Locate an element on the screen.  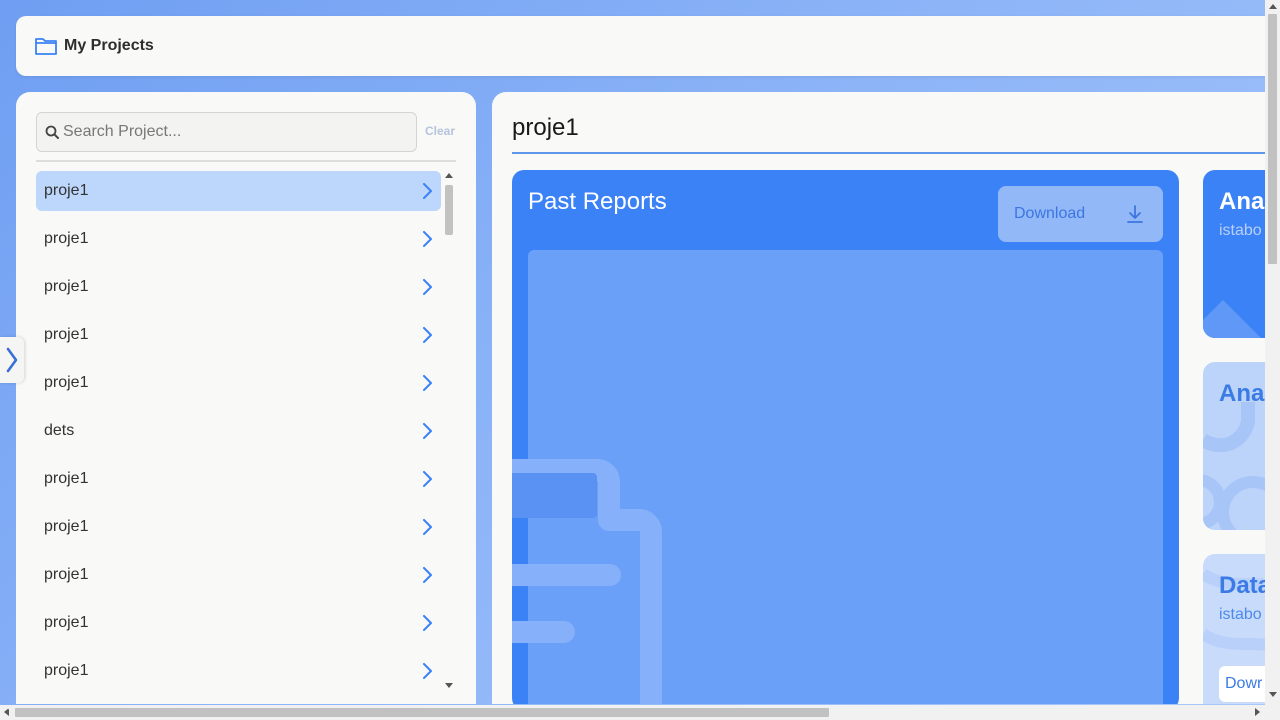
clear-button: Clear is located at coordinates (440, 131).